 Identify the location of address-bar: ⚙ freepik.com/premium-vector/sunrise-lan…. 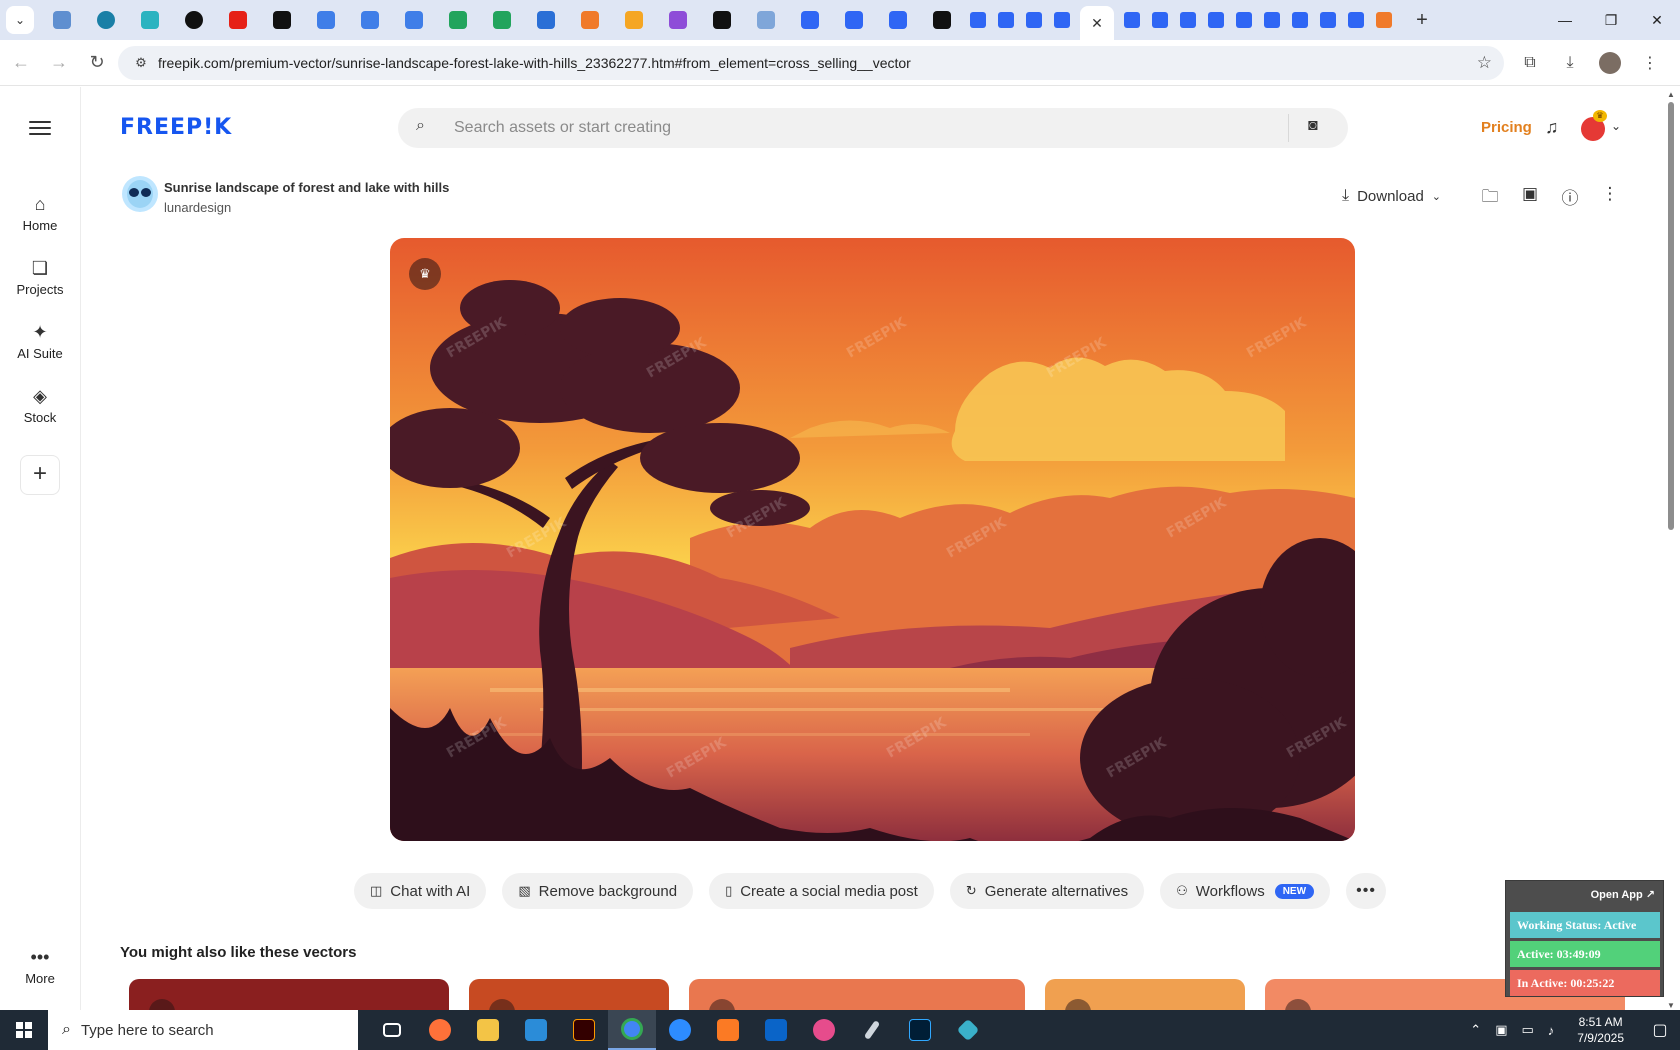
(811, 63).